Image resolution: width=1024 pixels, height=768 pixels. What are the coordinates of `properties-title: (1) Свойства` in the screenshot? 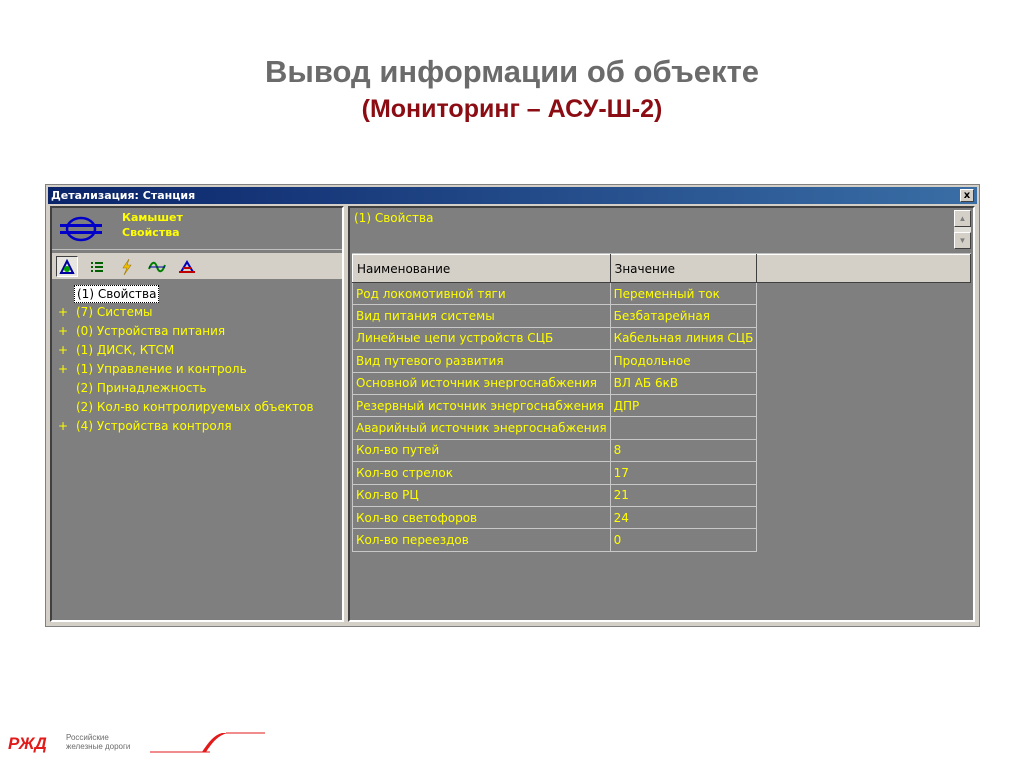 It's located at (394, 218).